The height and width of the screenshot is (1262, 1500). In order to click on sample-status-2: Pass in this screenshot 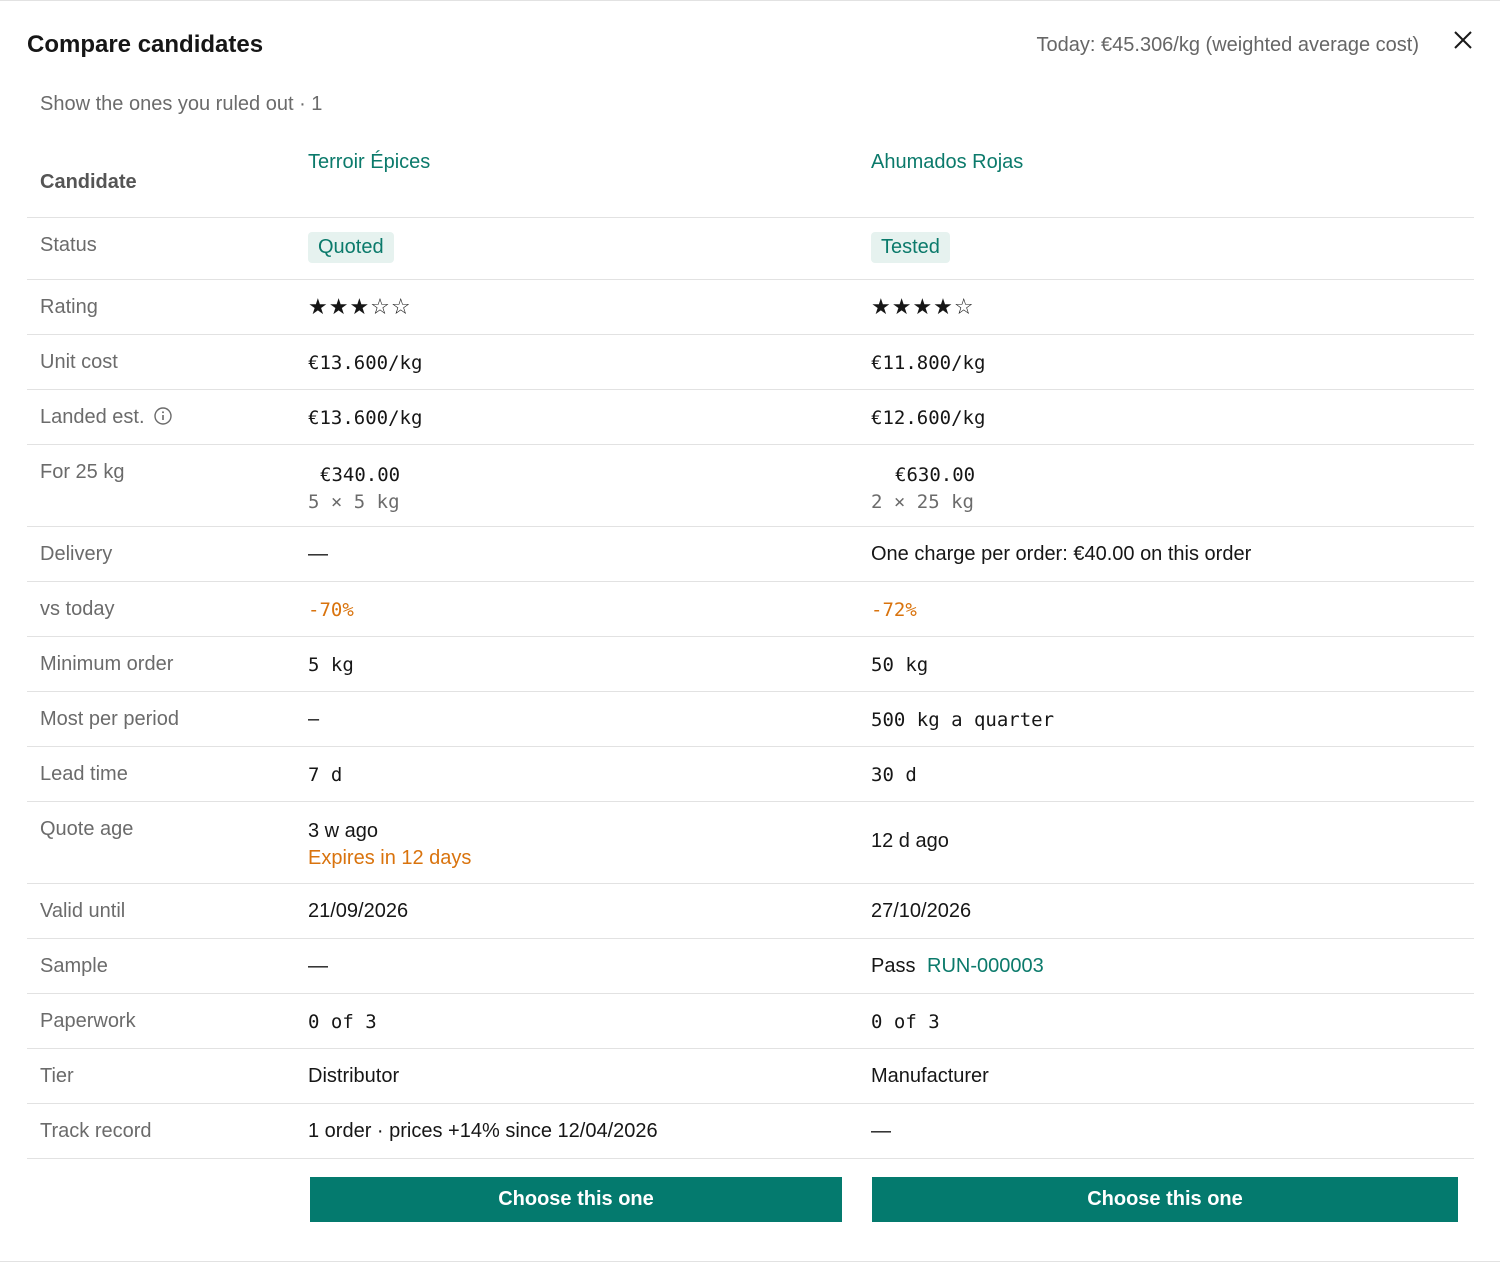, I will do `click(893, 966)`.